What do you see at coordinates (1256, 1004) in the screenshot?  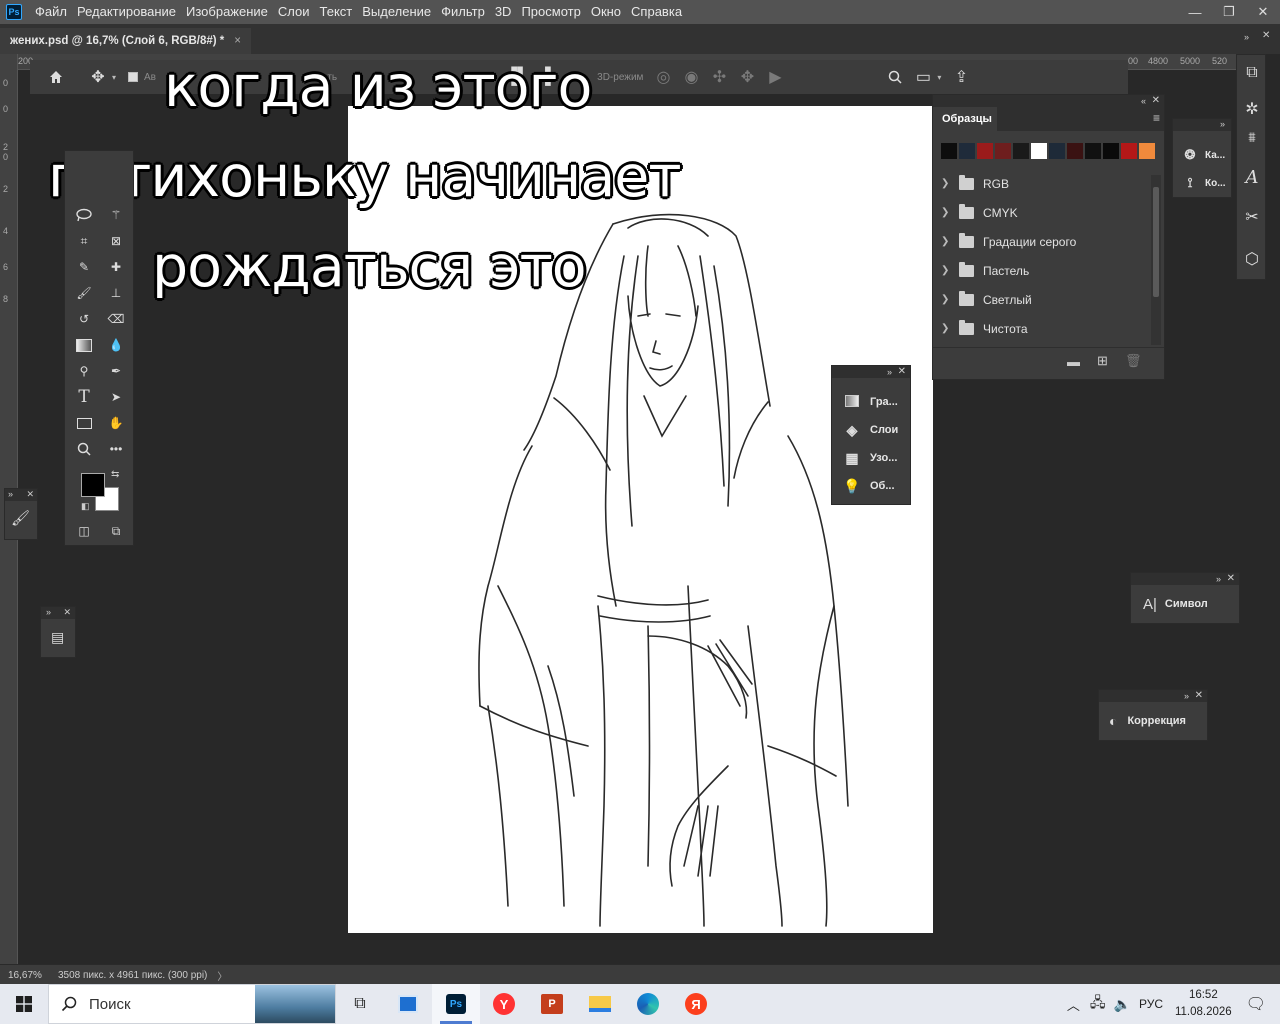 I see `notifications-icon: 🗨` at bounding box center [1256, 1004].